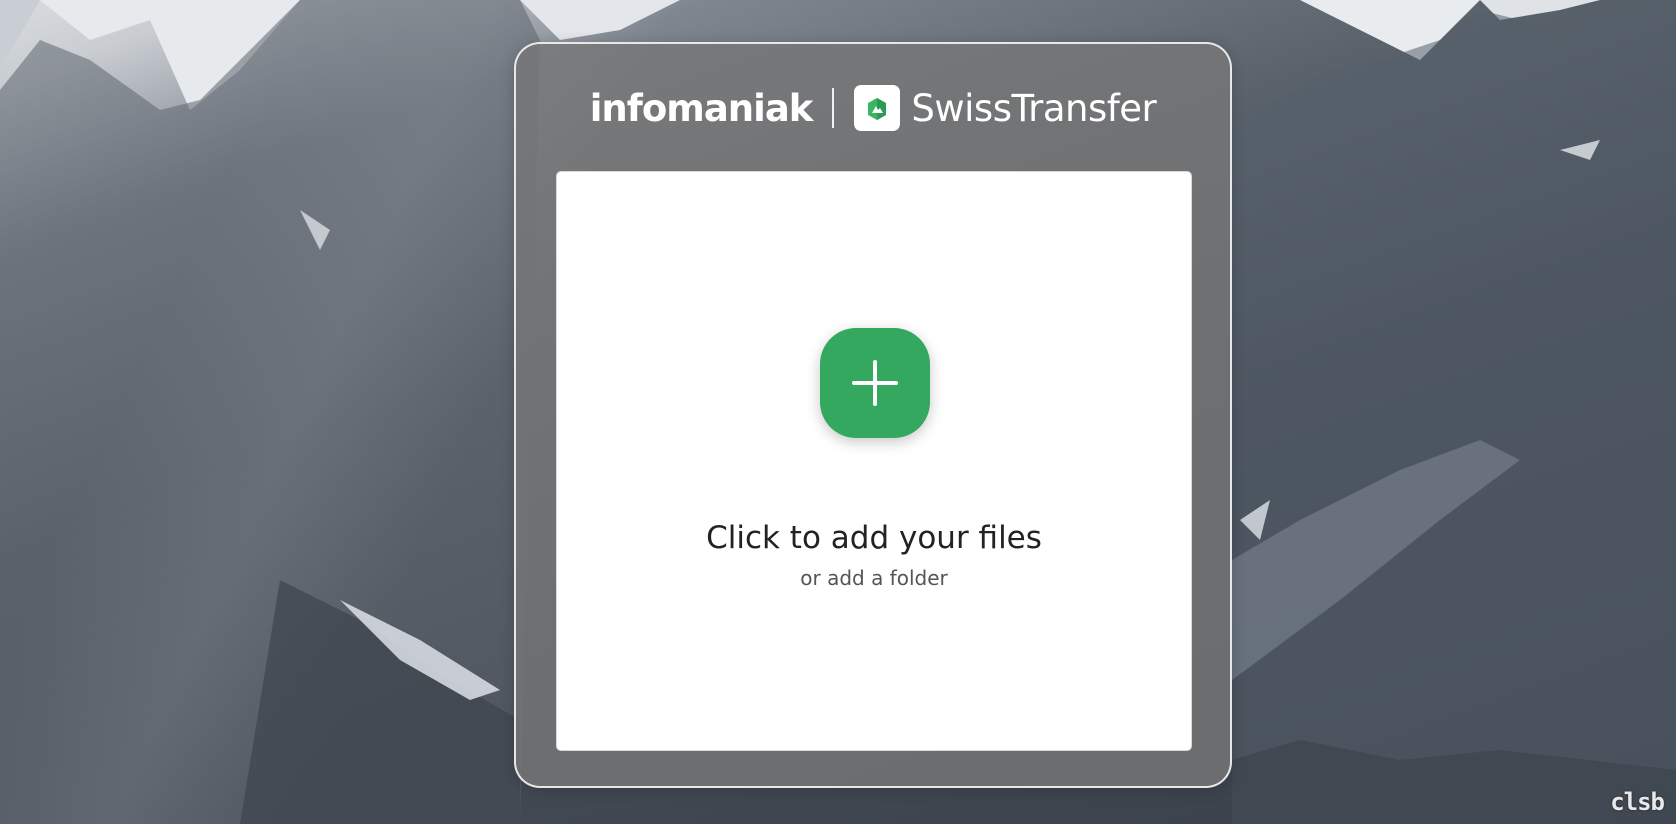 This screenshot has height=824, width=1676. What do you see at coordinates (810, 578) in the screenshot?
I see `or-text: or` at bounding box center [810, 578].